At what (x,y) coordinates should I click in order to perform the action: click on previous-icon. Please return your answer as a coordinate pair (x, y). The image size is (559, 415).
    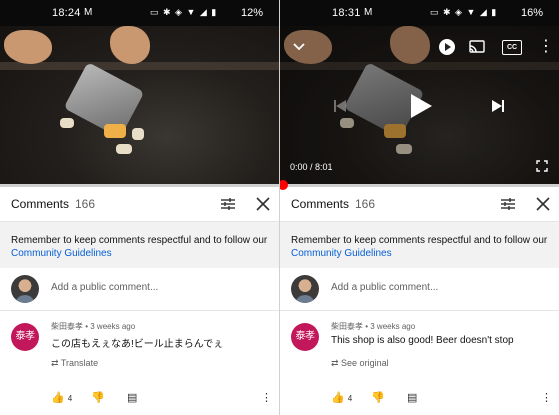
    Looking at the image, I should click on (340, 106).